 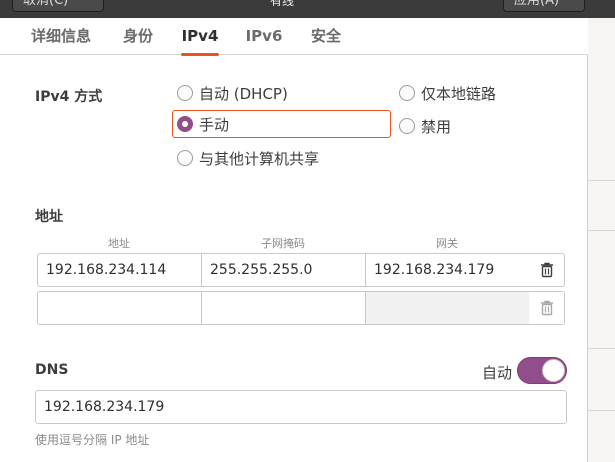 I want to click on radio-auto-dhcp: 自动 (DHCP), so click(x=232, y=93).